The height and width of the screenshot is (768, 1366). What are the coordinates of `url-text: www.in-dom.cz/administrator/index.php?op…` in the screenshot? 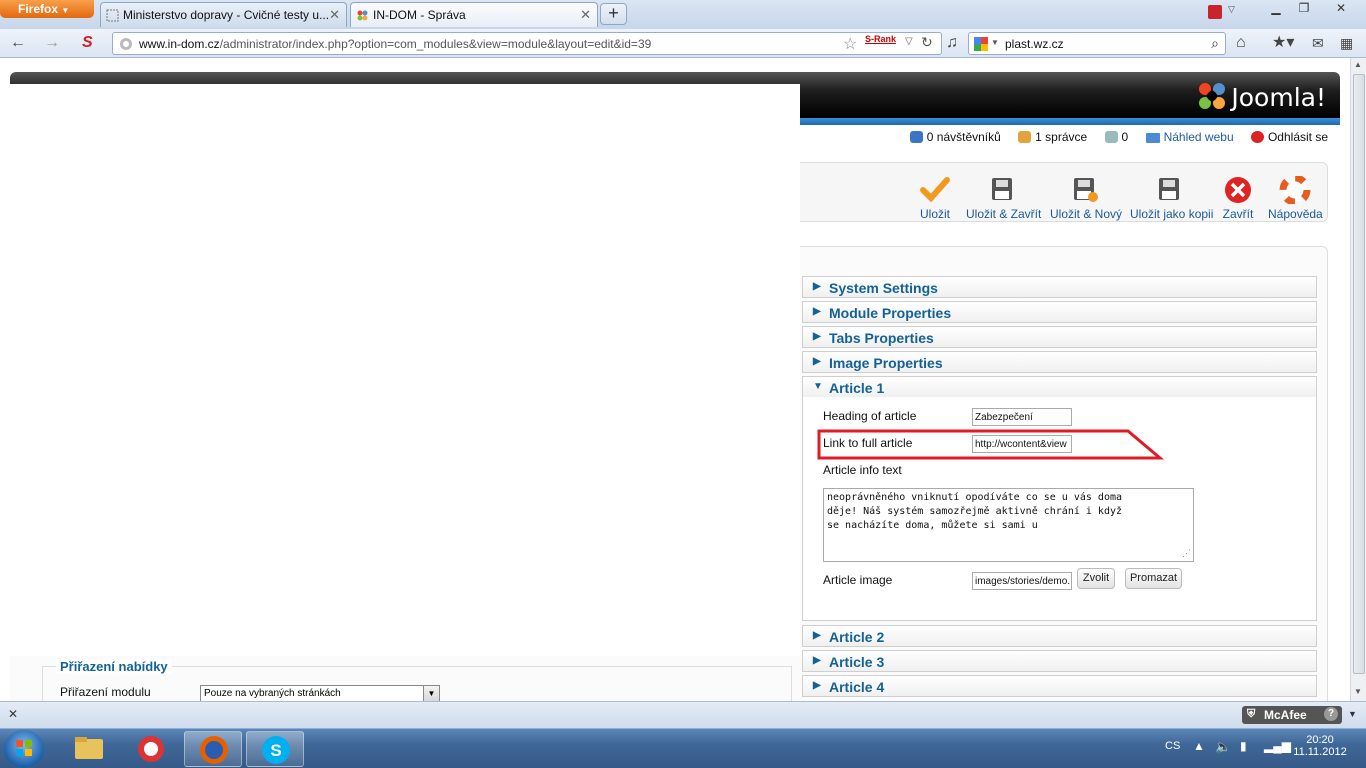 It's located at (395, 44).